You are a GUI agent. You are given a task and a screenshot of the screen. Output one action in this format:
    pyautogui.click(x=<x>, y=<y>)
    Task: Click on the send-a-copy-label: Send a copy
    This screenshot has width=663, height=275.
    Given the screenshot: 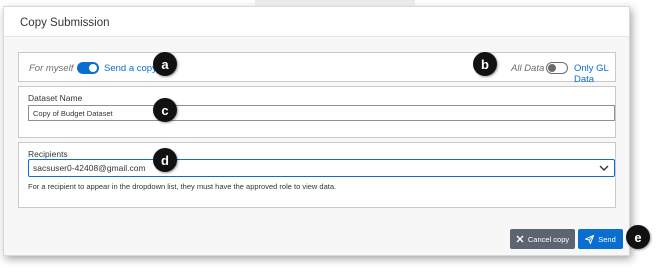 What is the action you would take?
    pyautogui.click(x=130, y=68)
    